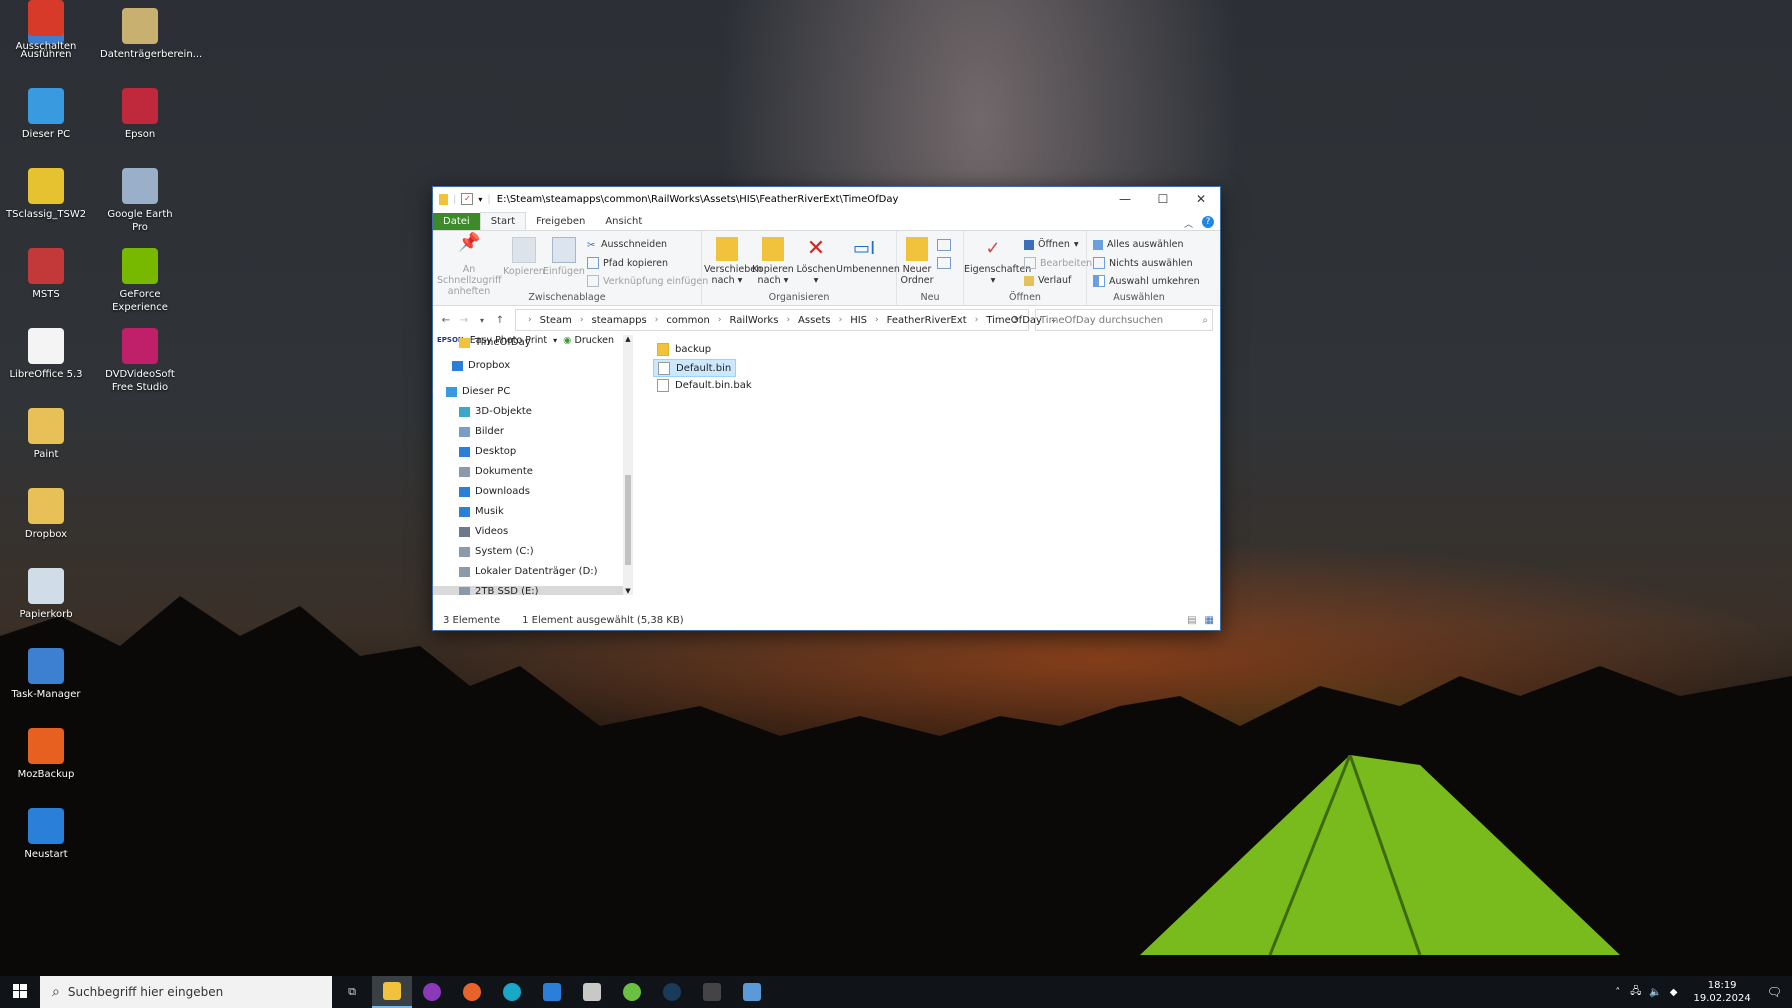  Describe the element at coordinates (627, 245) in the screenshot. I see `cut-button: ✂ Ausschneiden` at that location.